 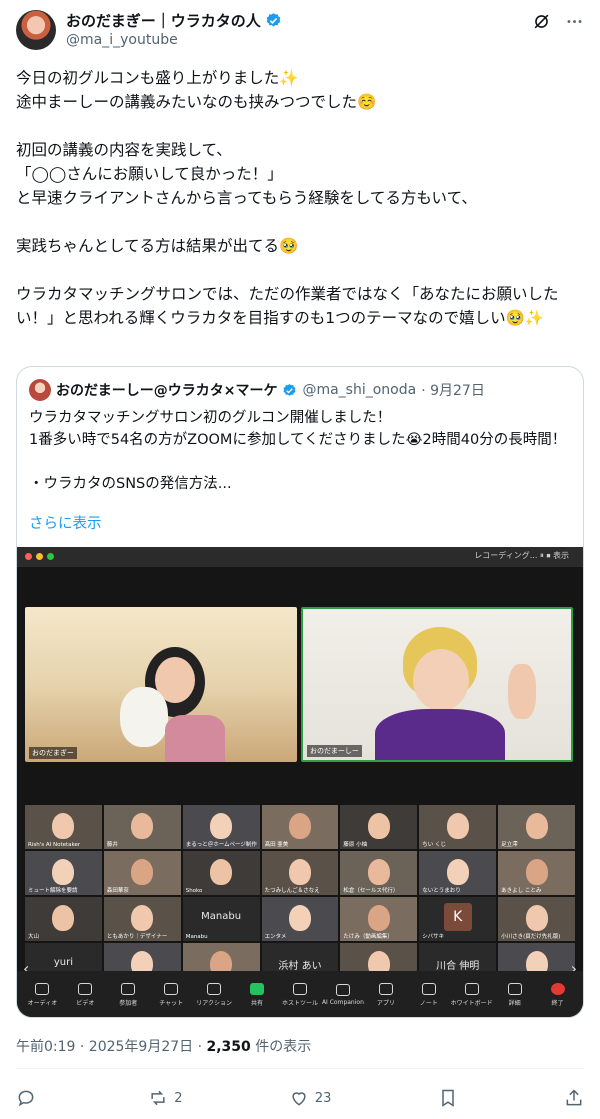 I want to click on show-more-link: さらに表示, so click(x=65, y=522).